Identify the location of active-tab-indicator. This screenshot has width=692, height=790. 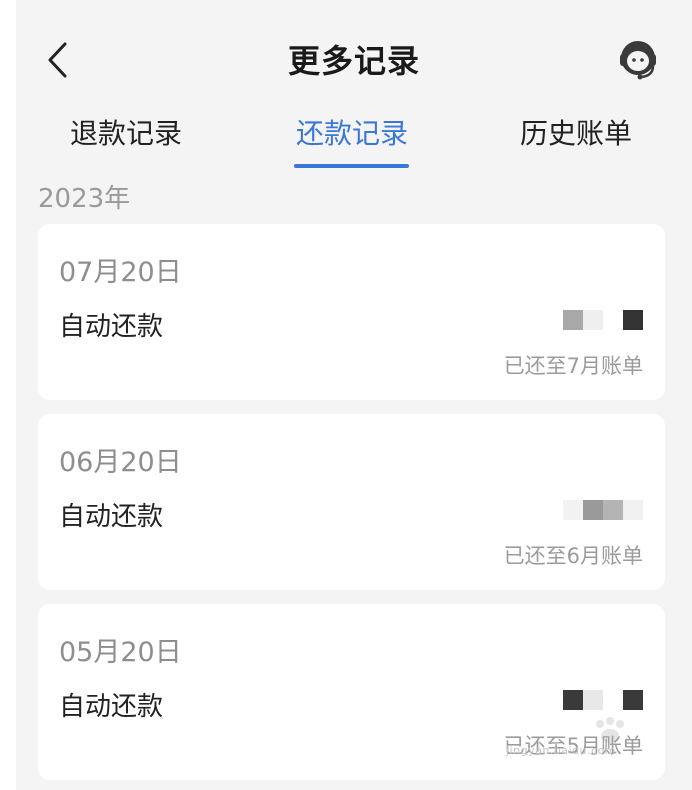
(351, 166).